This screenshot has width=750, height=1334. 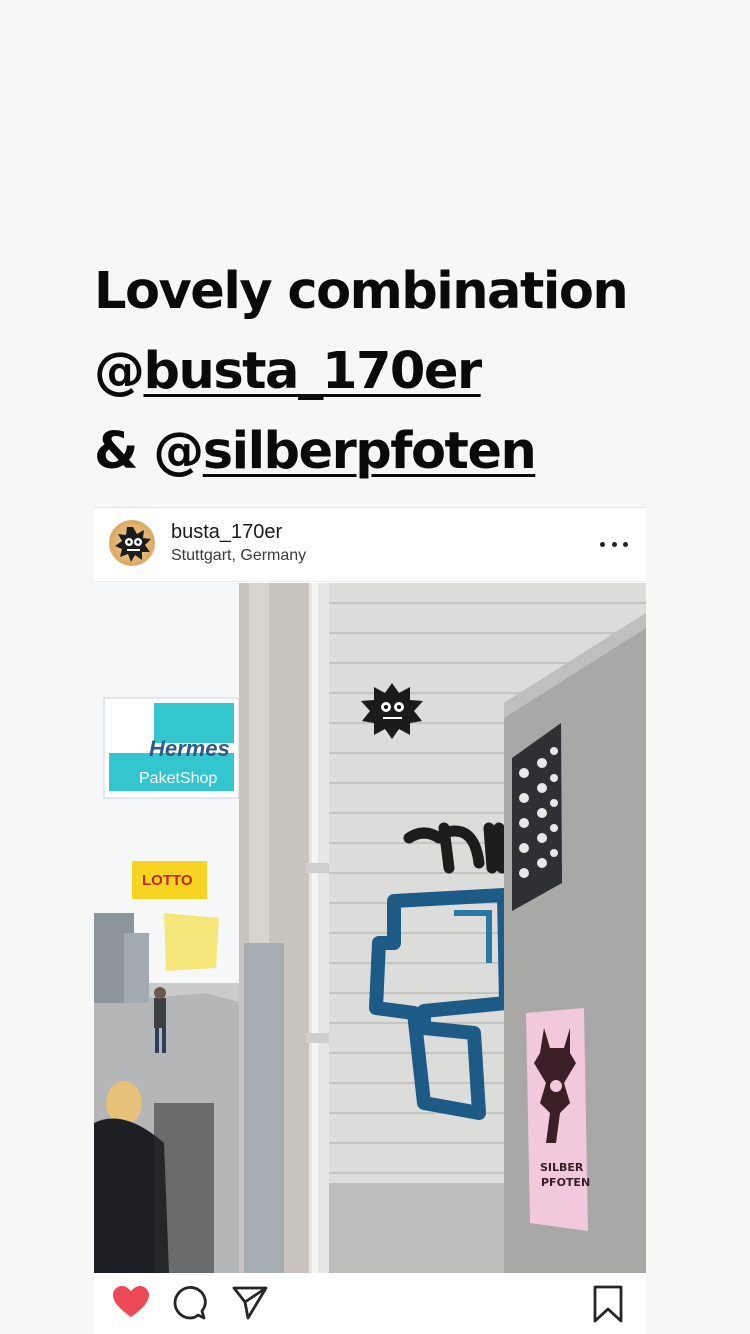 I want to click on post-actions-bar, so click(x=370, y=1304).